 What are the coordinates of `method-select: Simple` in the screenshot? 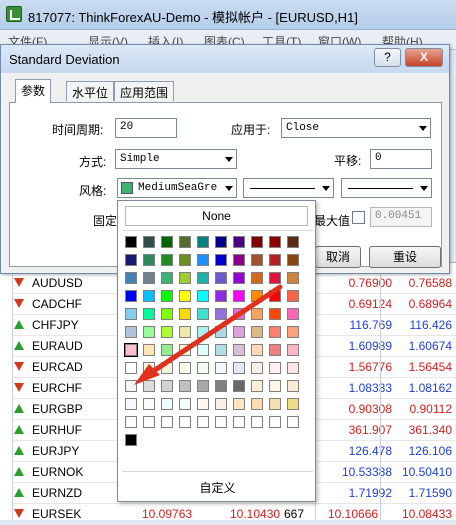 It's located at (176, 159).